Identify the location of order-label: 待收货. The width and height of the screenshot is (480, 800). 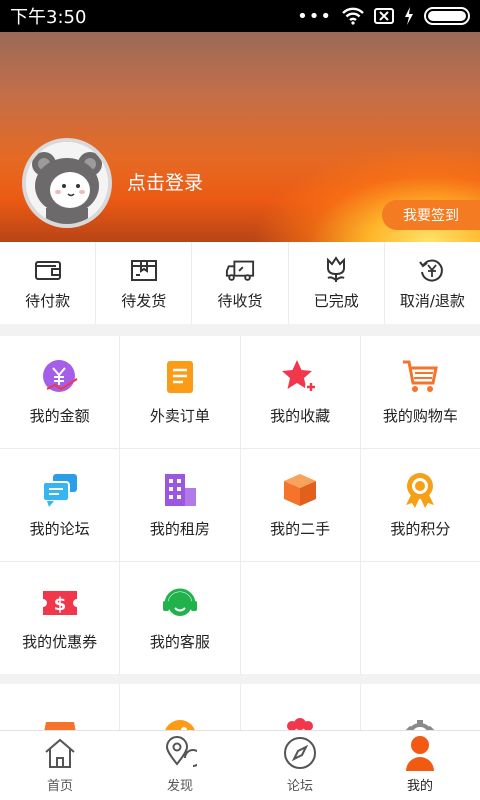
(240, 300).